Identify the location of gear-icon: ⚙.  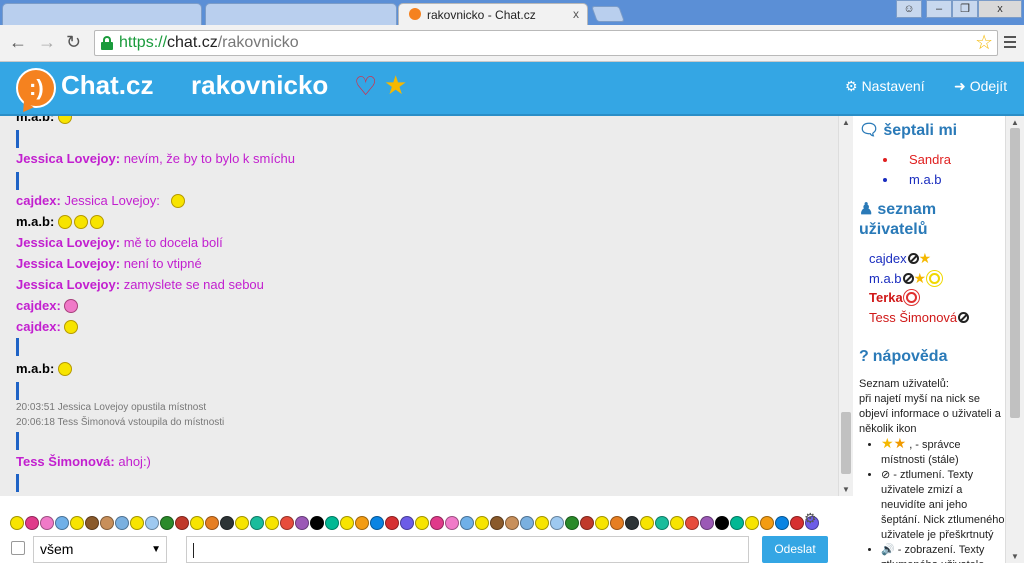
(810, 518).